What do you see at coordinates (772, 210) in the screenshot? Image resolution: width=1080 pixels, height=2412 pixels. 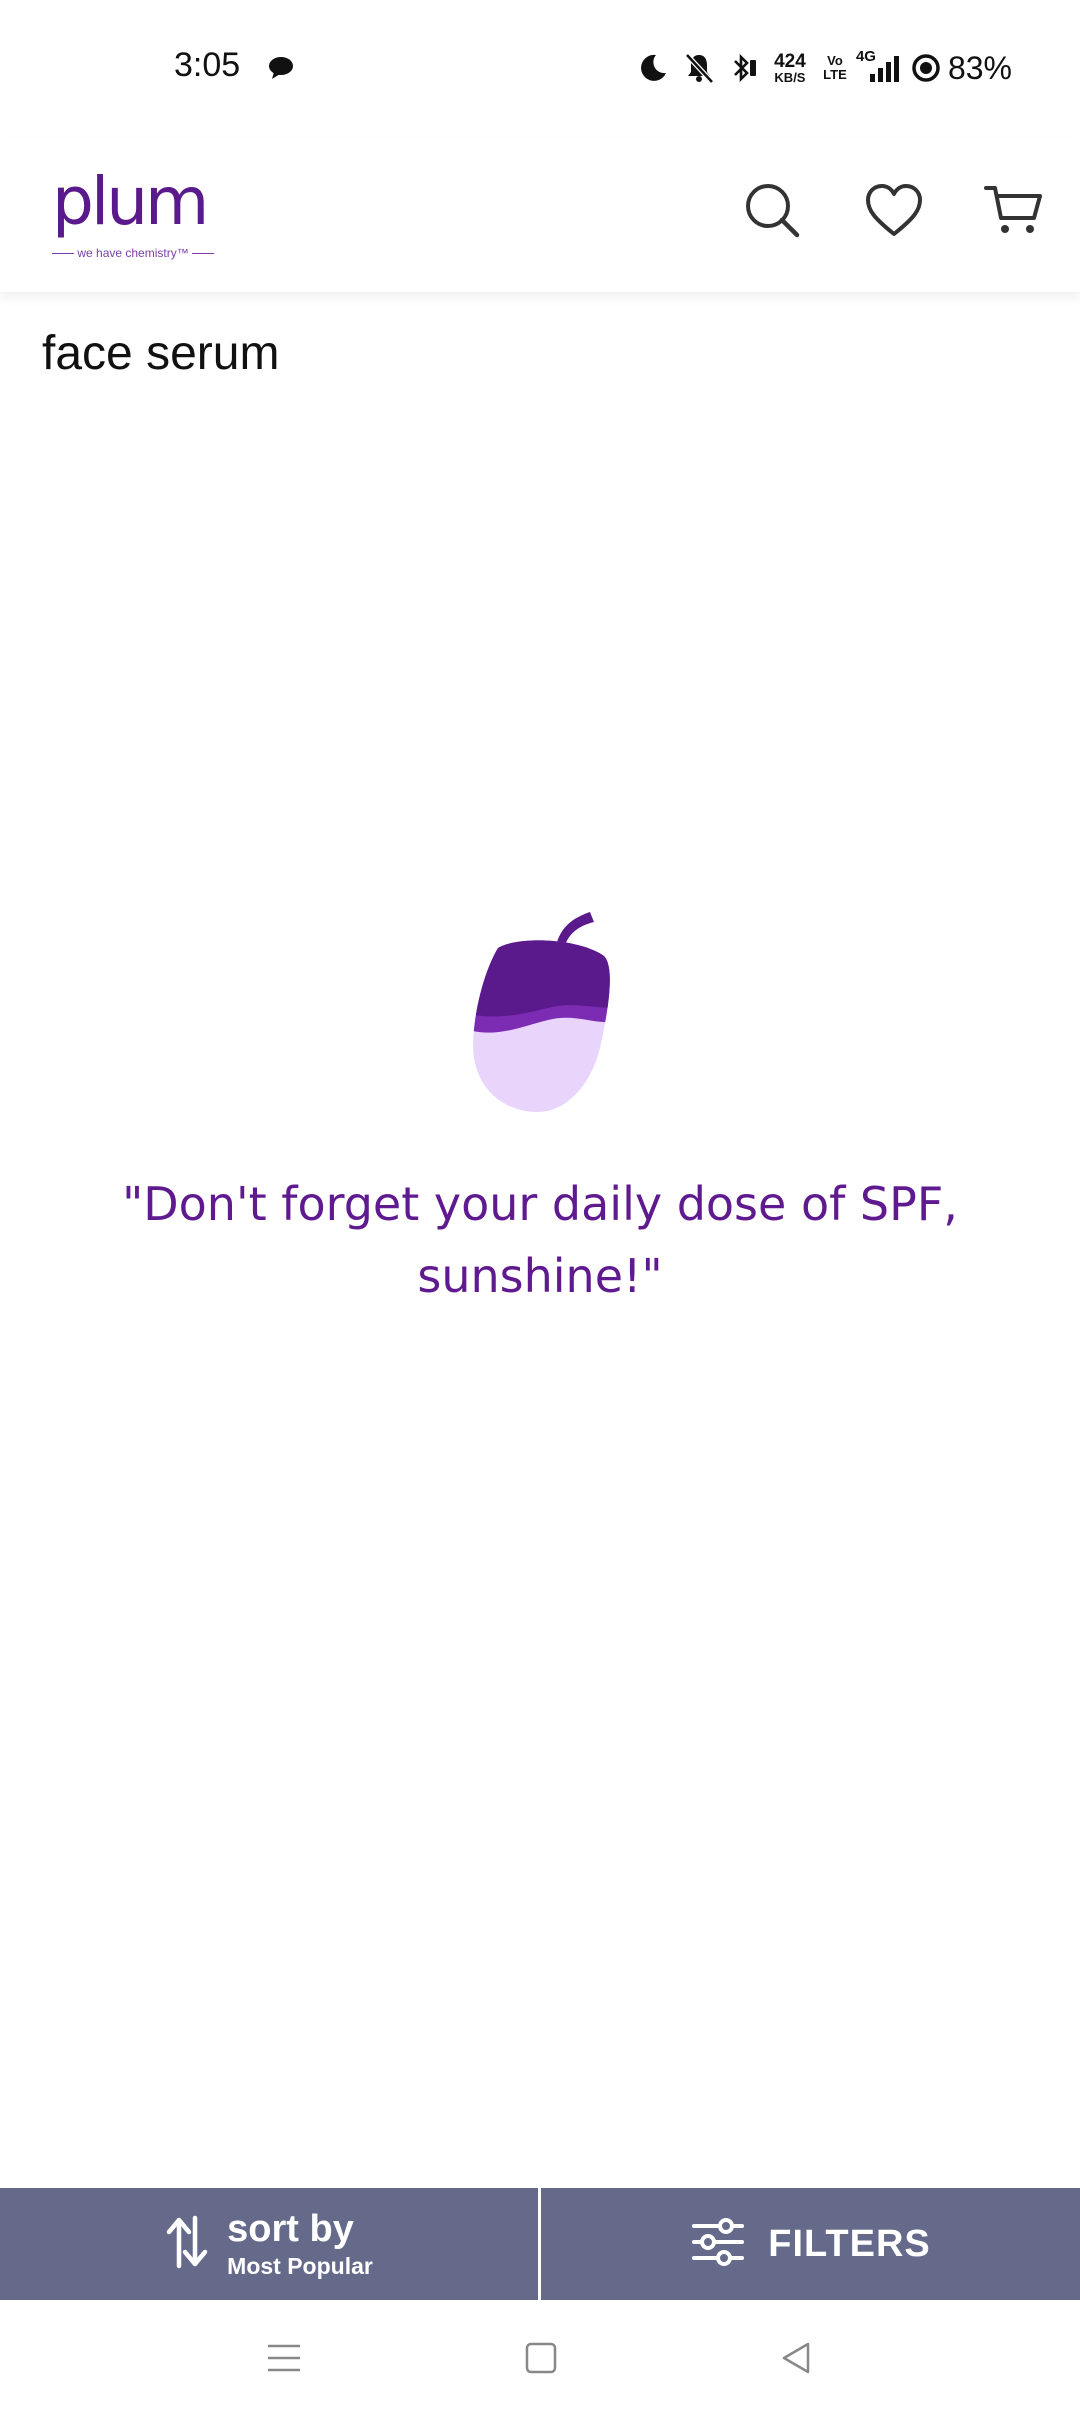 I see `search-icon` at bounding box center [772, 210].